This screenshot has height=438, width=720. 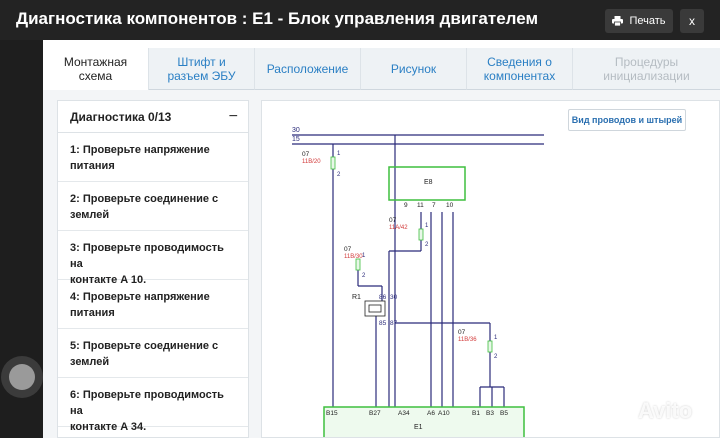 I want to click on tab-label: Рисунок, so click(x=413, y=68).